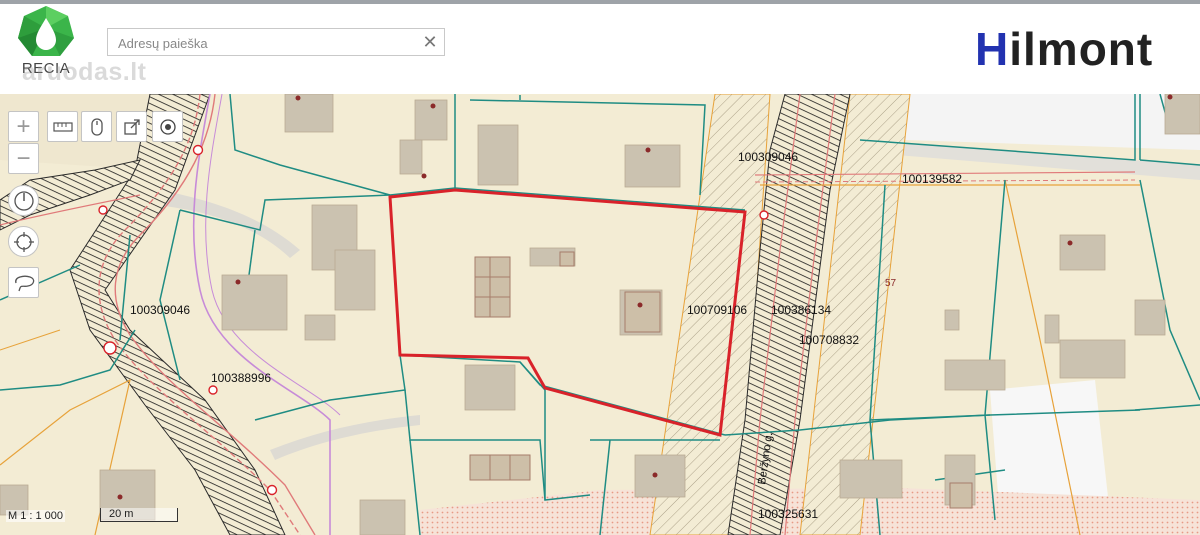 The width and height of the screenshot is (1200, 535). I want to click on zoom-out-button: −, so click(23, 158).